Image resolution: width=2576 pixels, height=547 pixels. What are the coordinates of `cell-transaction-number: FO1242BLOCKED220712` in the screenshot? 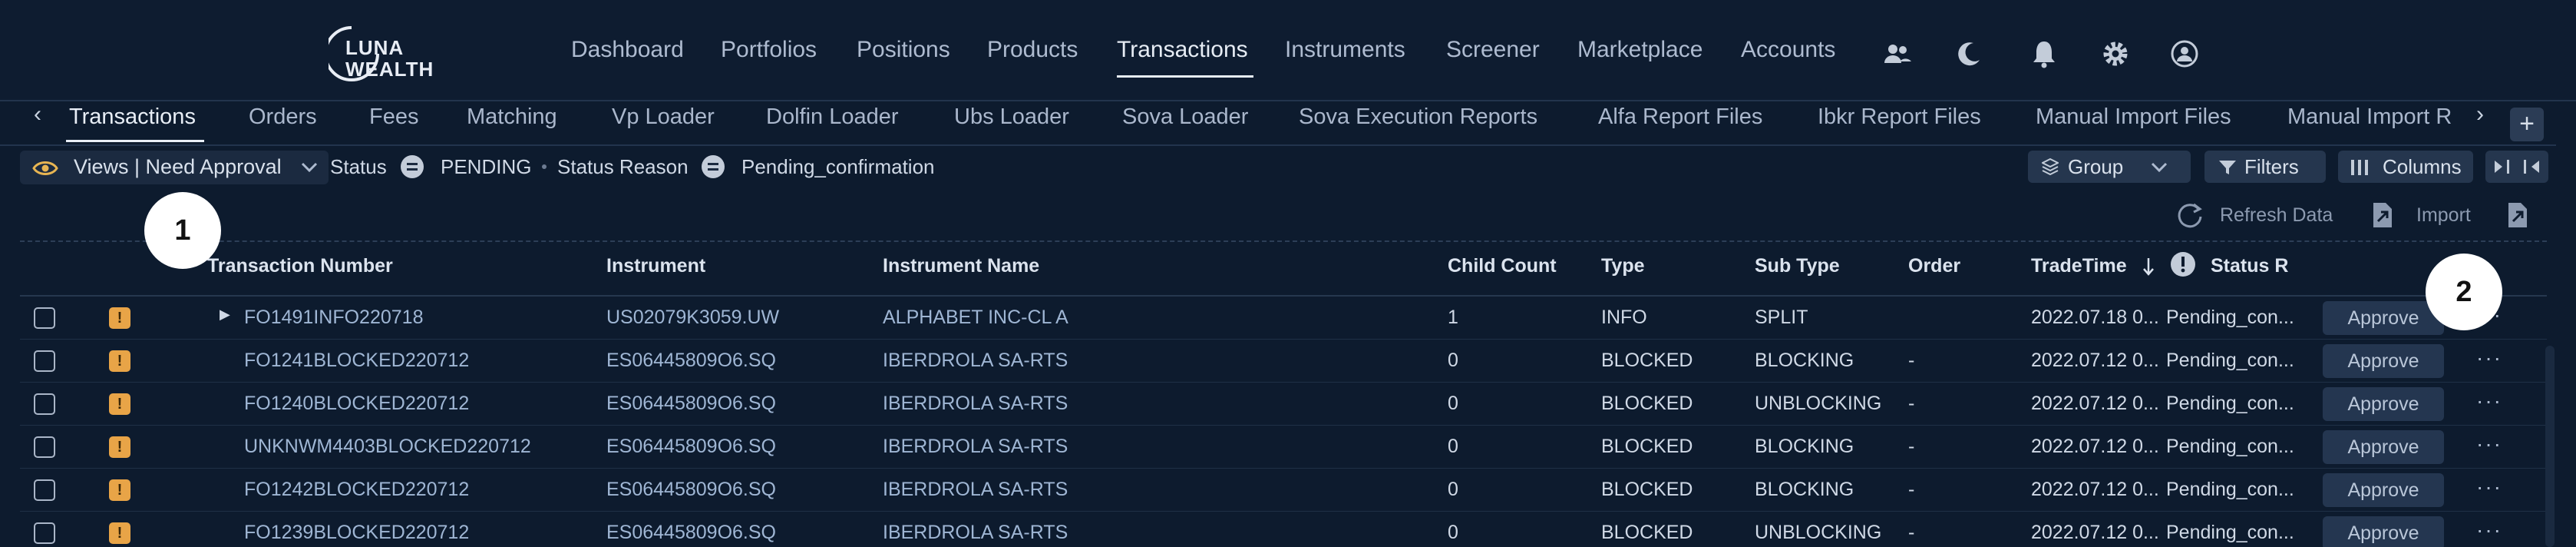 It's located at (356, 490).